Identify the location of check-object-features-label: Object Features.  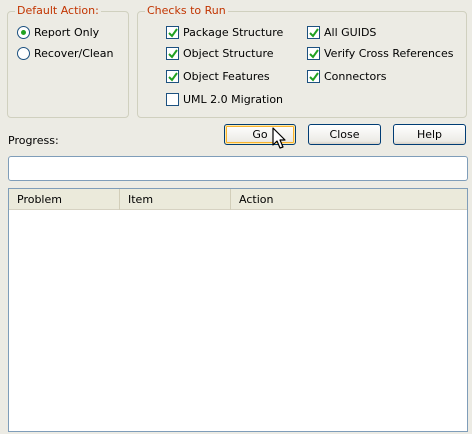
(226, 76).